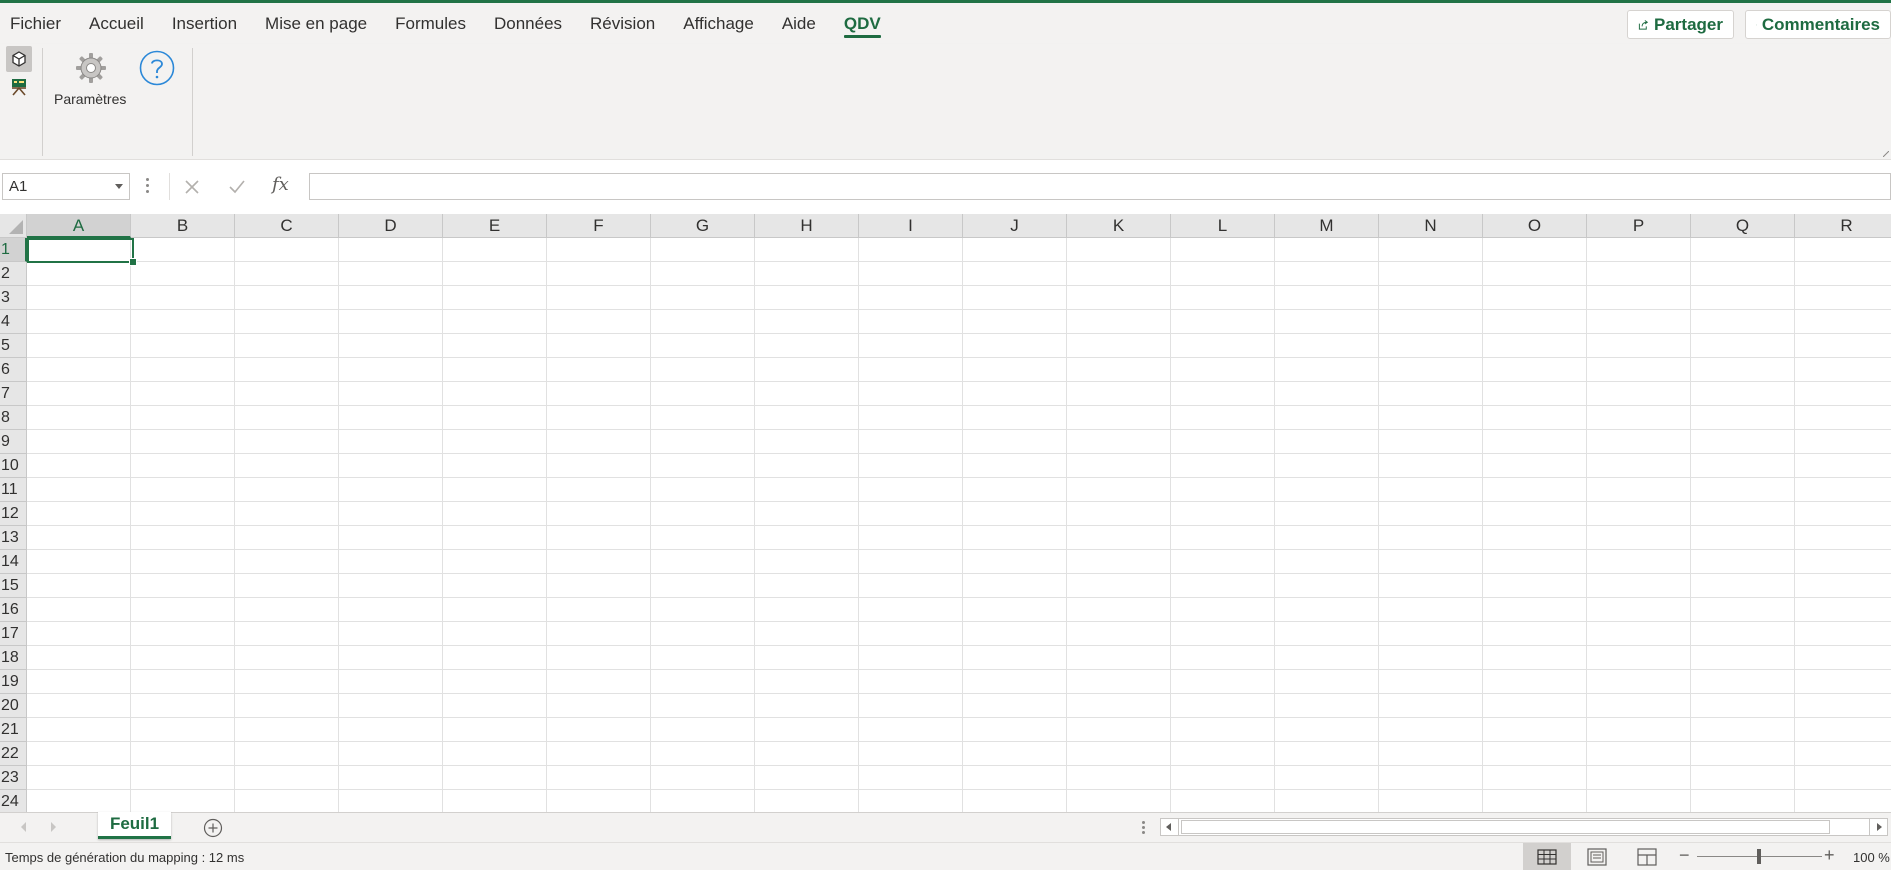 The width and height of the screenshot is (1891, 870). What do you see at coordinates (13, 250) in the screenshot?
I see `row-header-1: 1` at bounding box center [13, 250].